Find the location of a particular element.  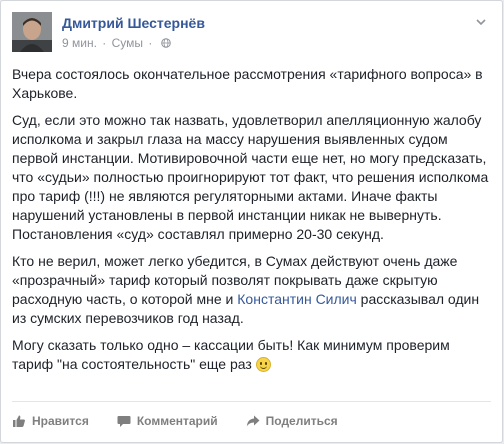

post-time: 9 мин. is located at coordinates (79, 43).